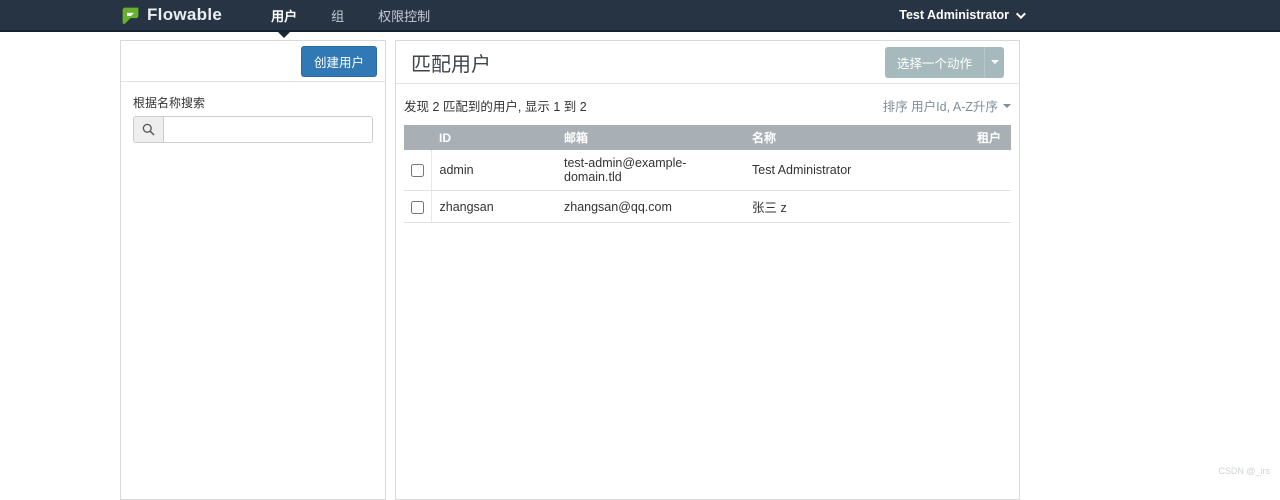 The height and width of the screenshot is (500, 1280). I want to click on chevron-down-icon, so click(1021, 14).